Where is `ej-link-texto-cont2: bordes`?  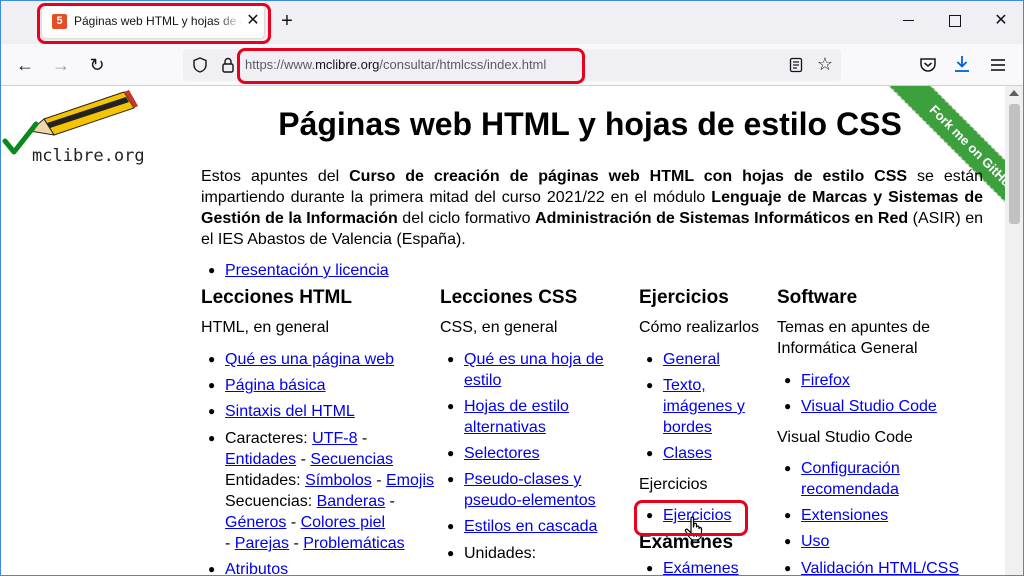 ej-link-texto-cont2: bordes is located at coordinates (687, 427).